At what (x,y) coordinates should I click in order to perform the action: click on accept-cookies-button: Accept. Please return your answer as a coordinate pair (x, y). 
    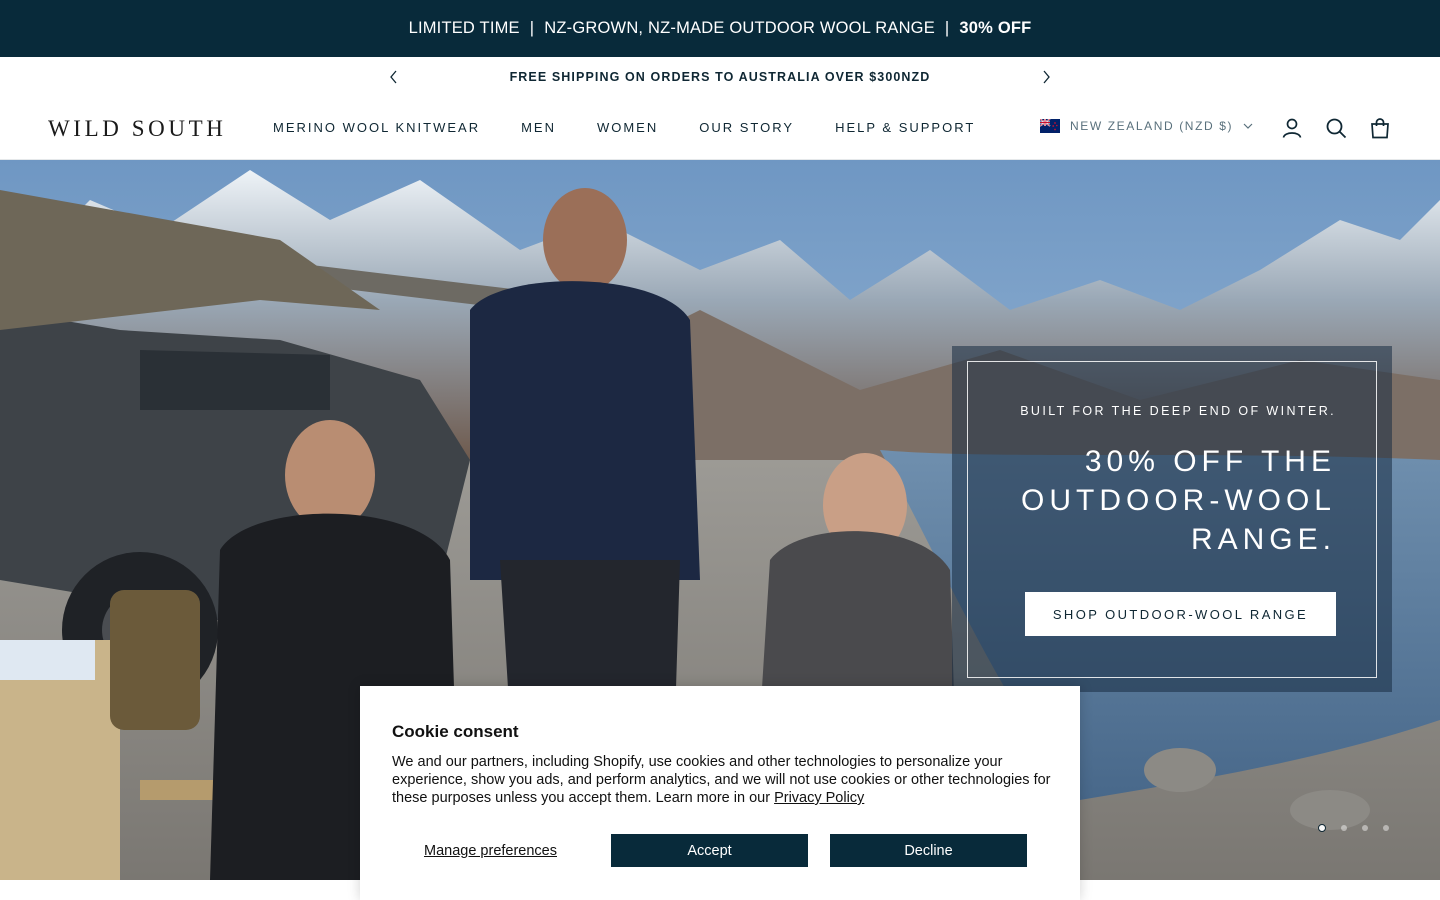
    Looking at the image, I should click on (709, 850).